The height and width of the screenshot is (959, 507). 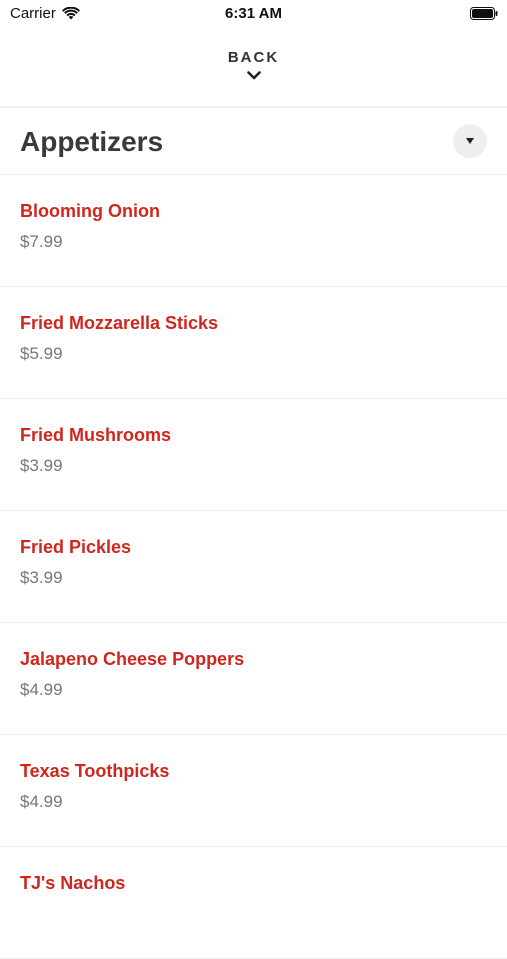 I want to click on menu-item: Texas Toothpicks $4.99, so click(x=253, y=791).